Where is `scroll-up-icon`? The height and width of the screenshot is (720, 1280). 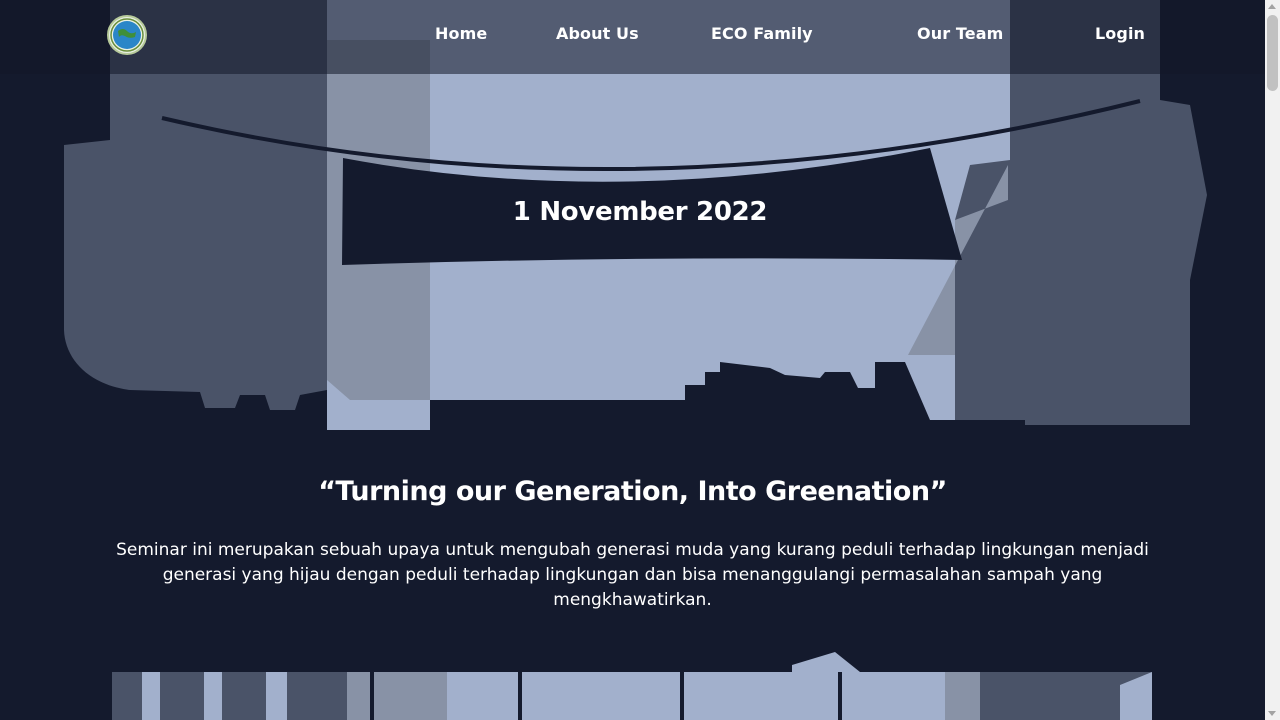 scroll-up-icon is located at coordinates (1272, 6).